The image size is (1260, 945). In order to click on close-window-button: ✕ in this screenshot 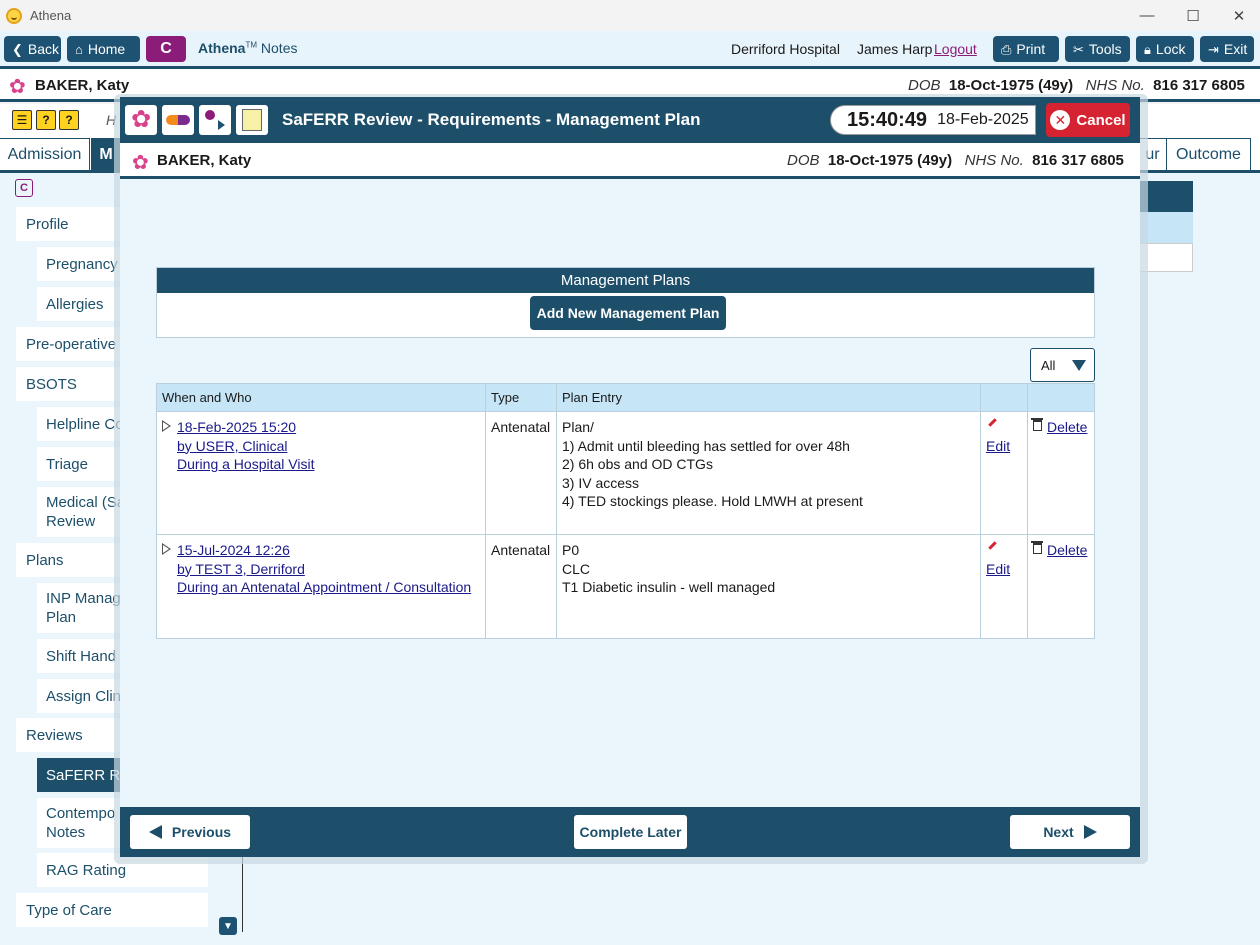, I will do `click(1238, 15)`.